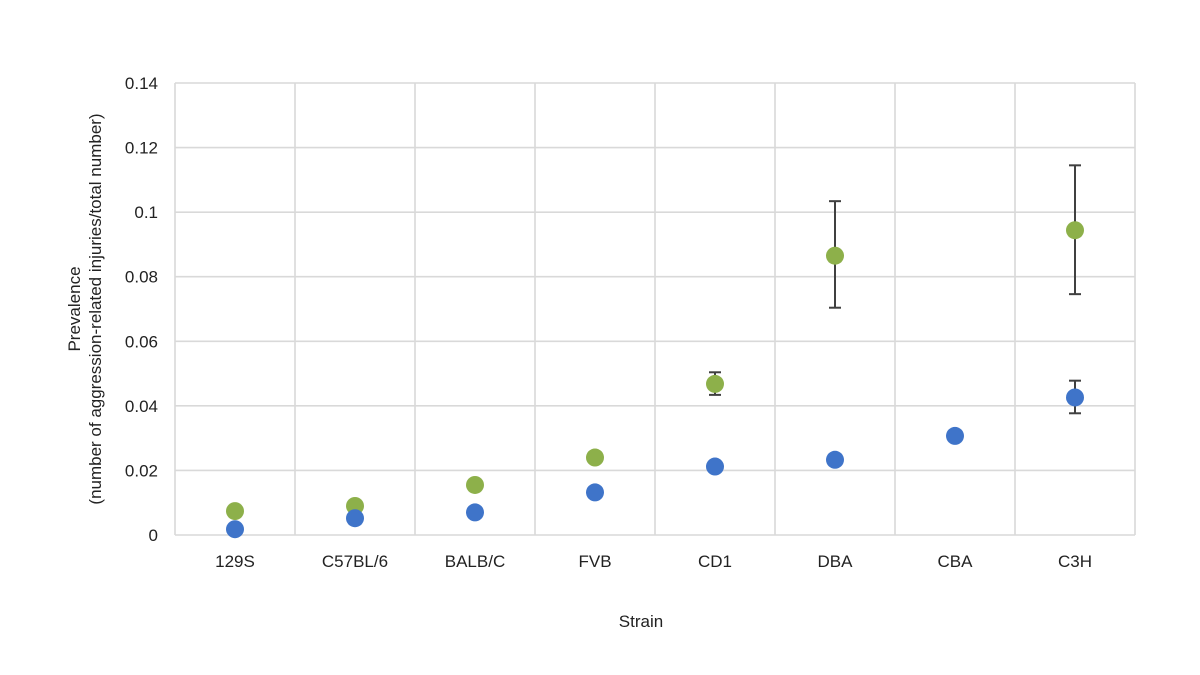  Describe the element at coordinates (141, 309) in the screenshot. I see `y-tick-labels: 0 0.02 0.04 0.06 0.08 0.1 0.12 0.14` at that location.